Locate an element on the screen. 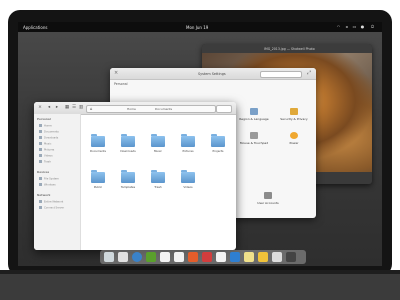 This screenshot has height=300, width=400. breadcrumb: ⌂ Home Documents is located at coordinates (151, 108).